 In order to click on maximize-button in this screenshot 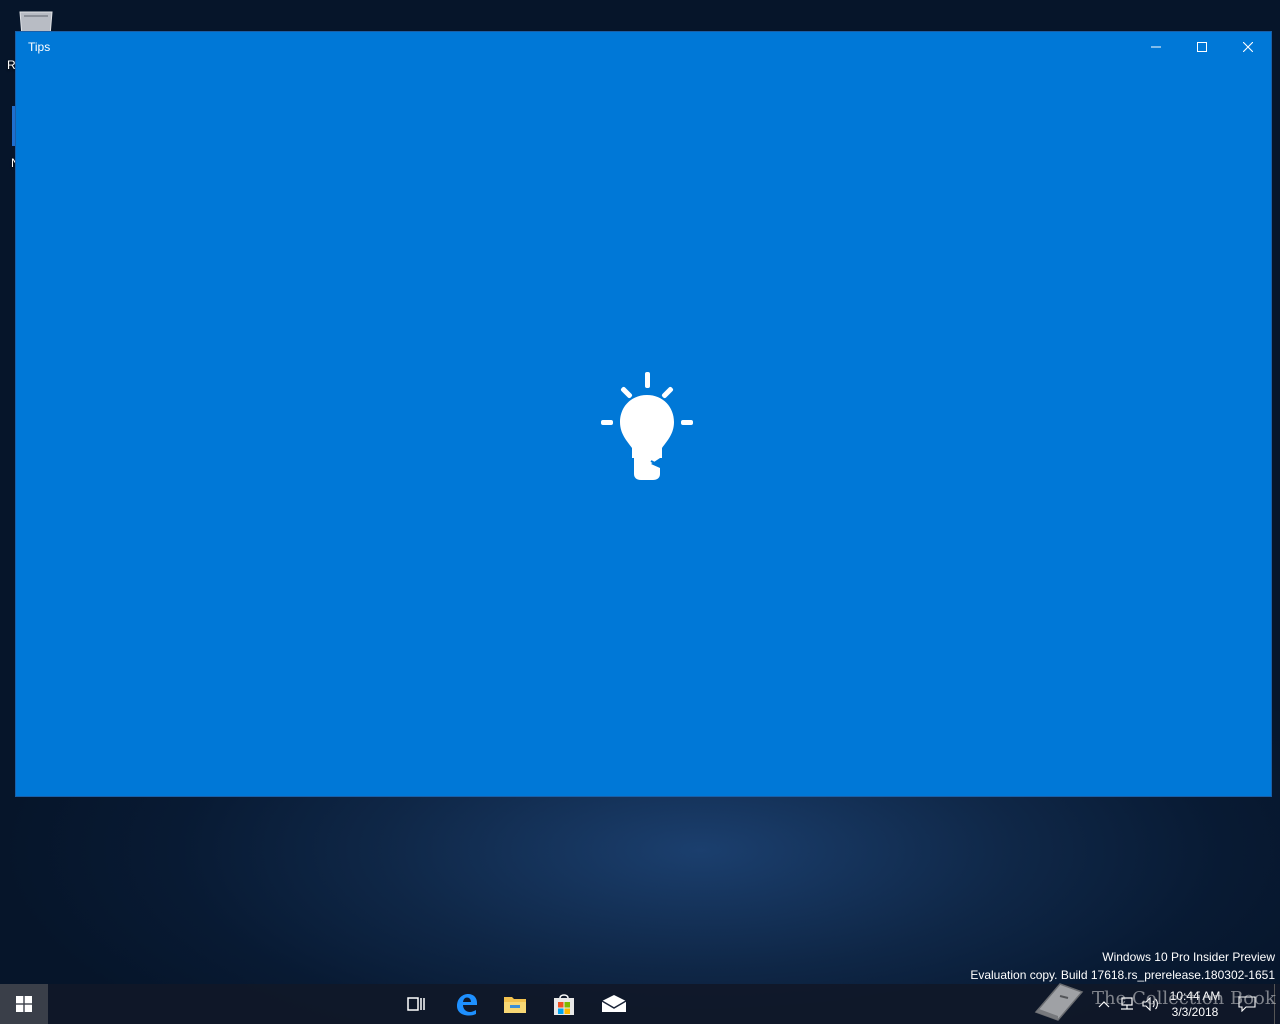, I will do `click(1202, 47)`.